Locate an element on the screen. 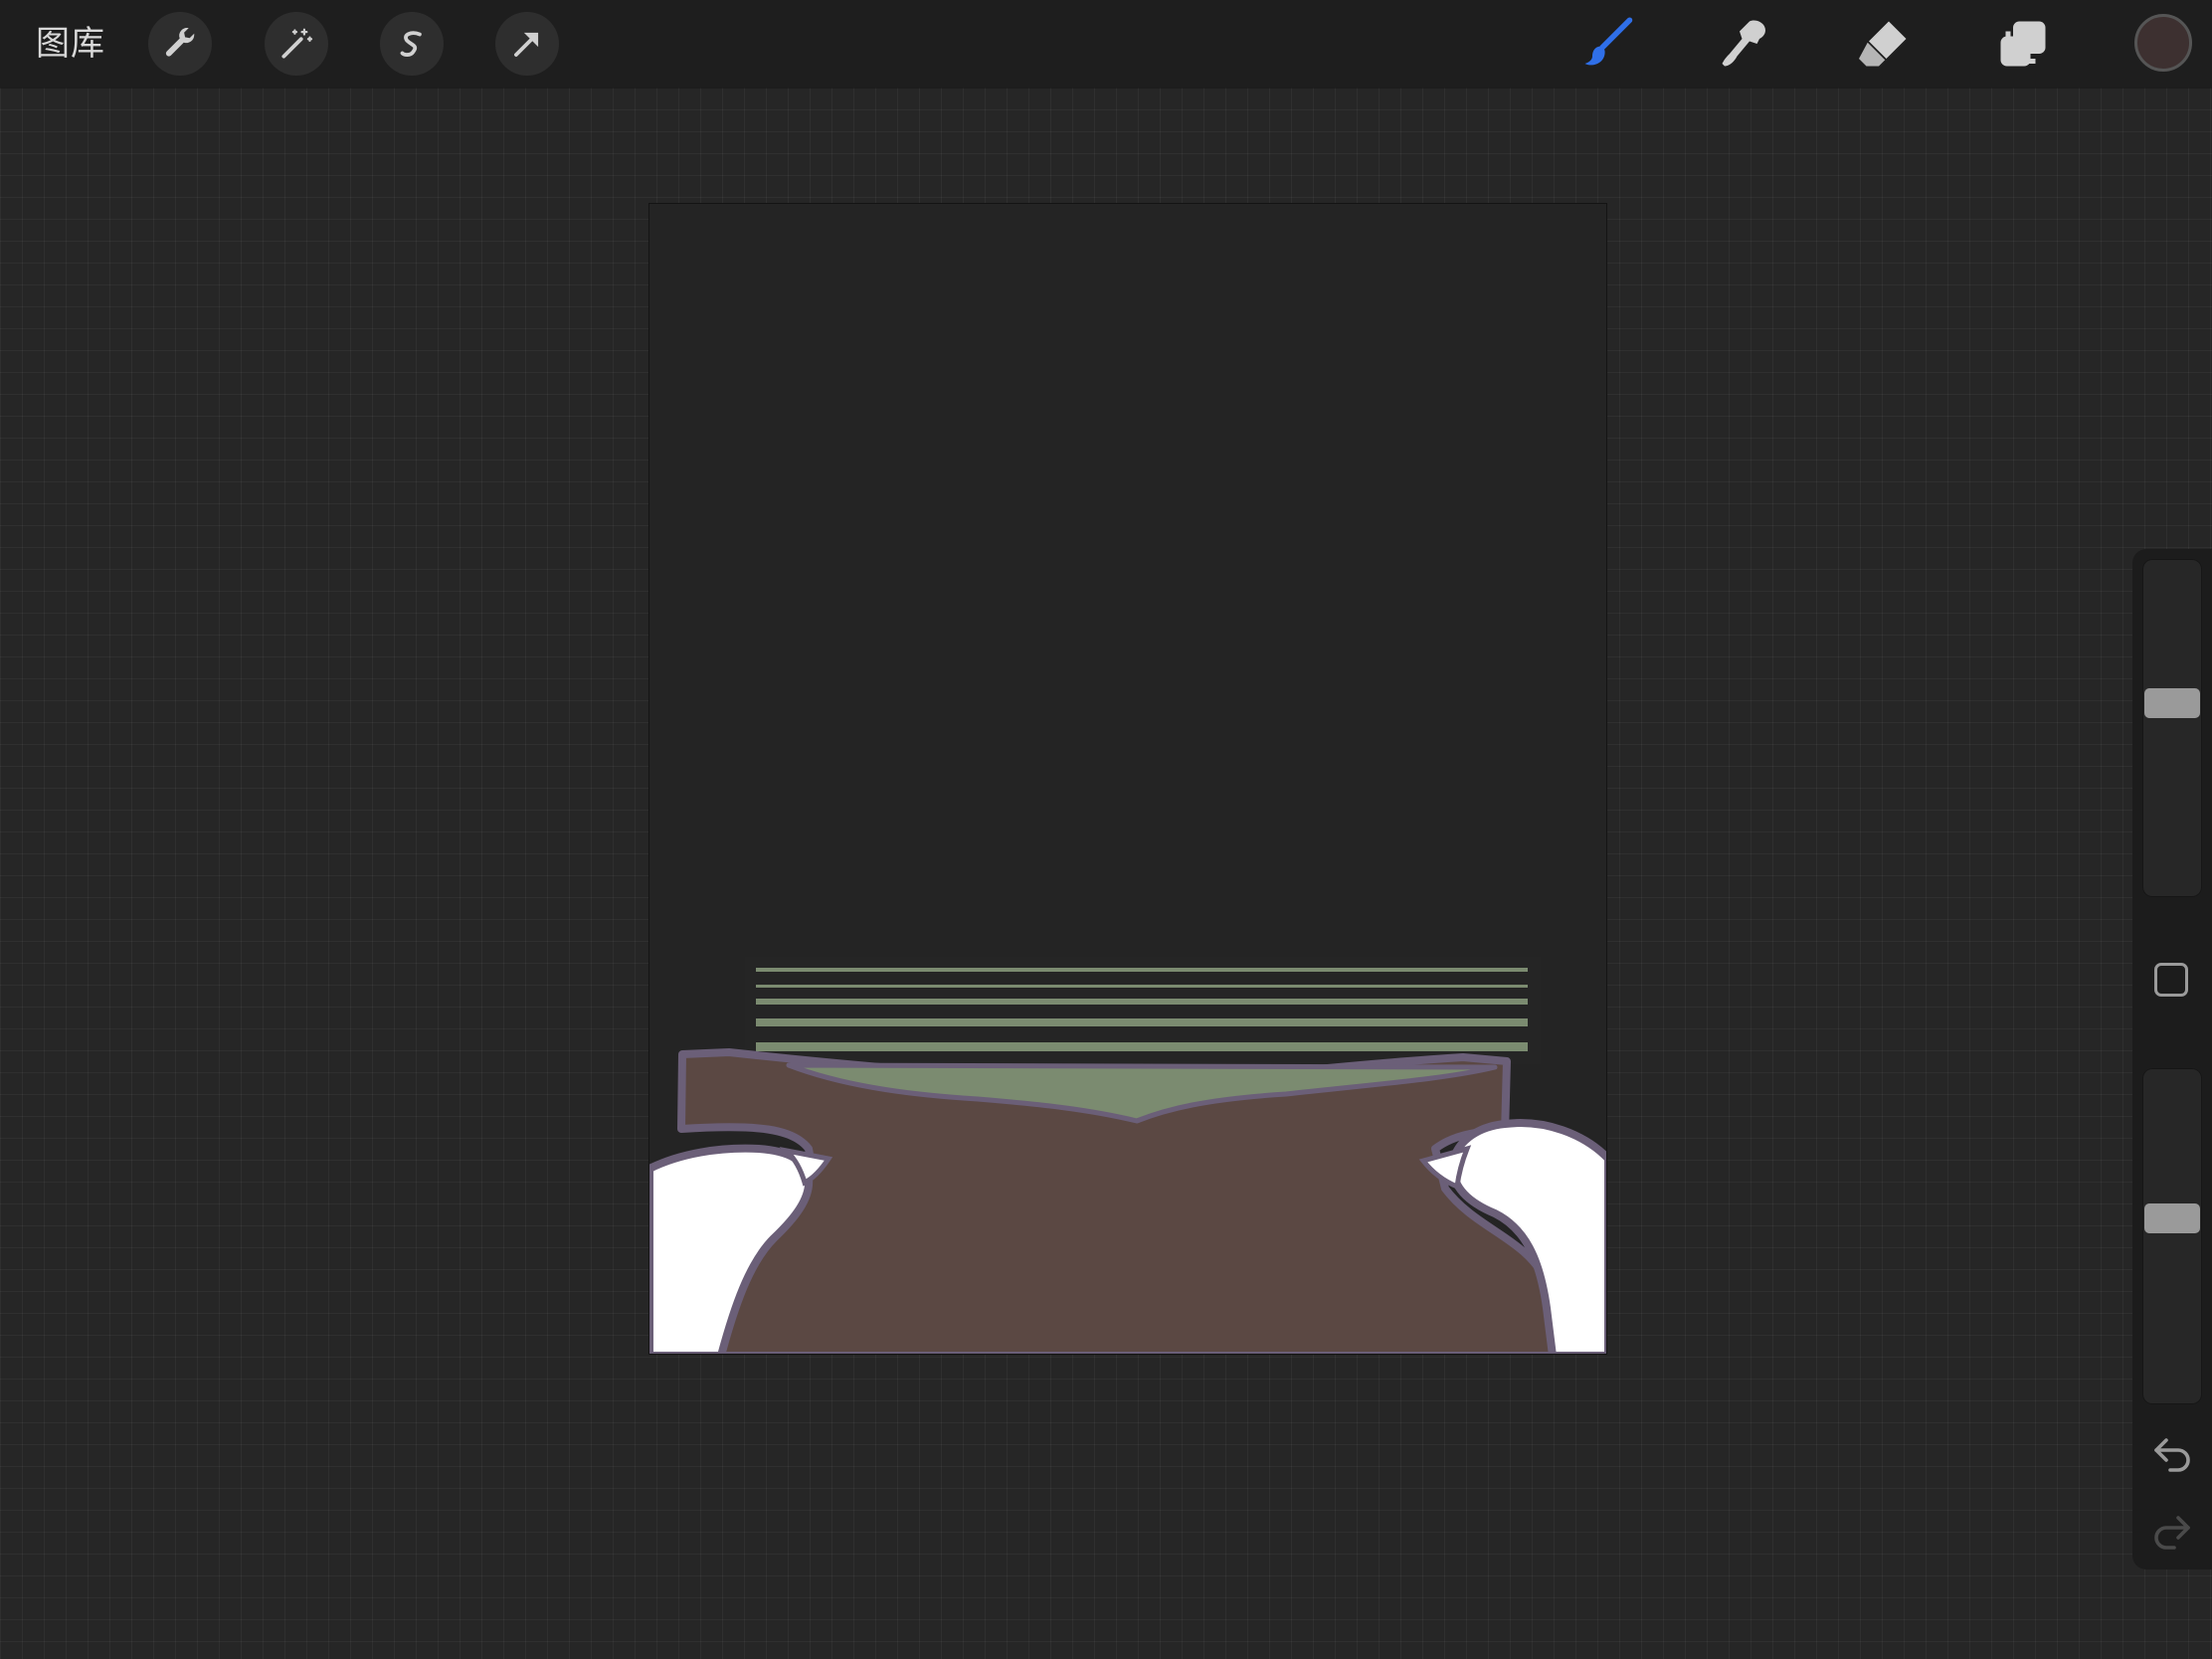  layers-icon is located at coordinates (2023, 44).